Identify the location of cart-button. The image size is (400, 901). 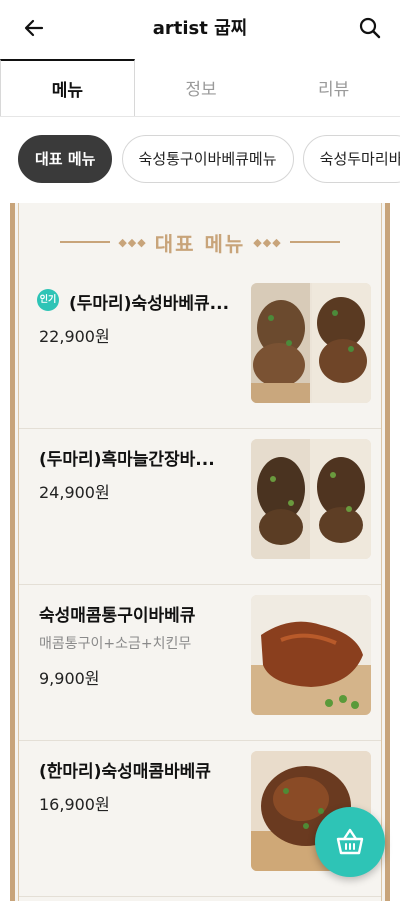
(350, 842).